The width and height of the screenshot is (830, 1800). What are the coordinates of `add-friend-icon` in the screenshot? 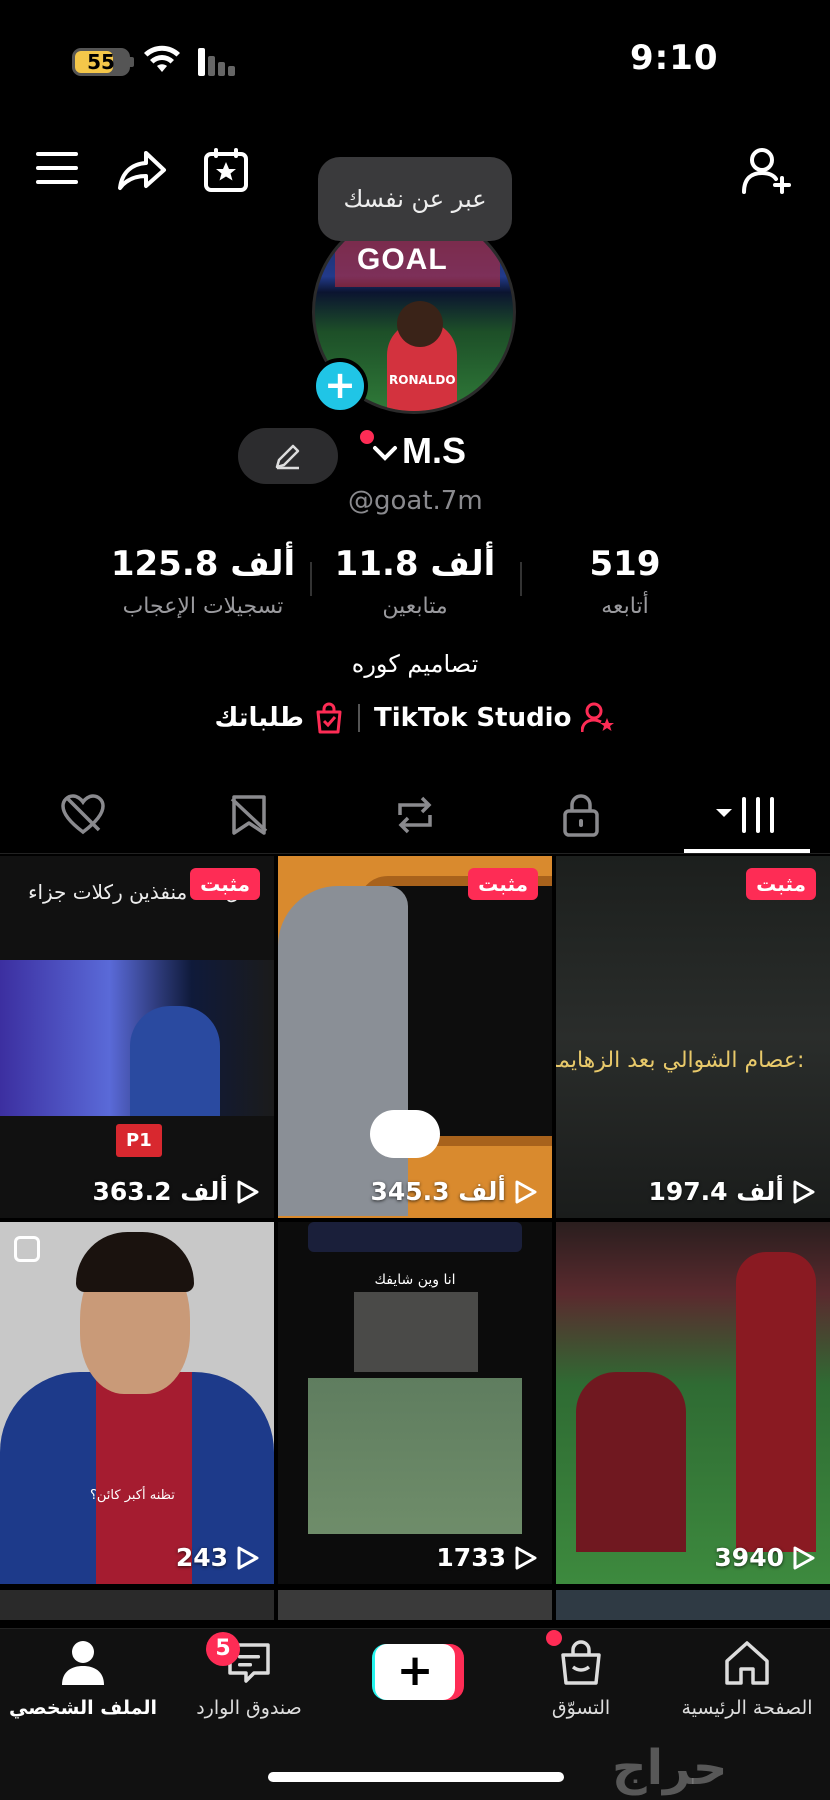 It's located at (769, 171).